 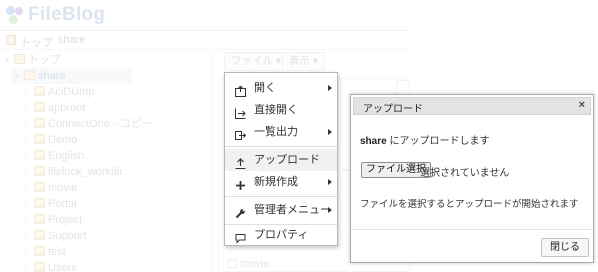 What do you see at coordinates (66, 156) in the screenshot?
I see `tree-item-label: English` at bounding box center [66, 156].